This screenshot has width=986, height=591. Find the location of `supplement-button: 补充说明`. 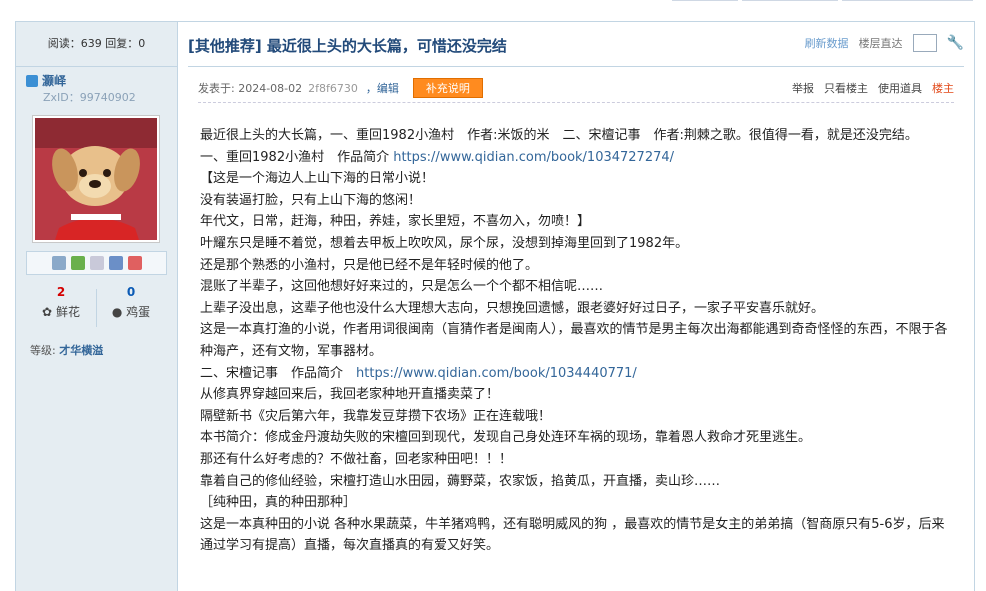

supplement-button: 补充说明 is located at coordinates (447, 88).